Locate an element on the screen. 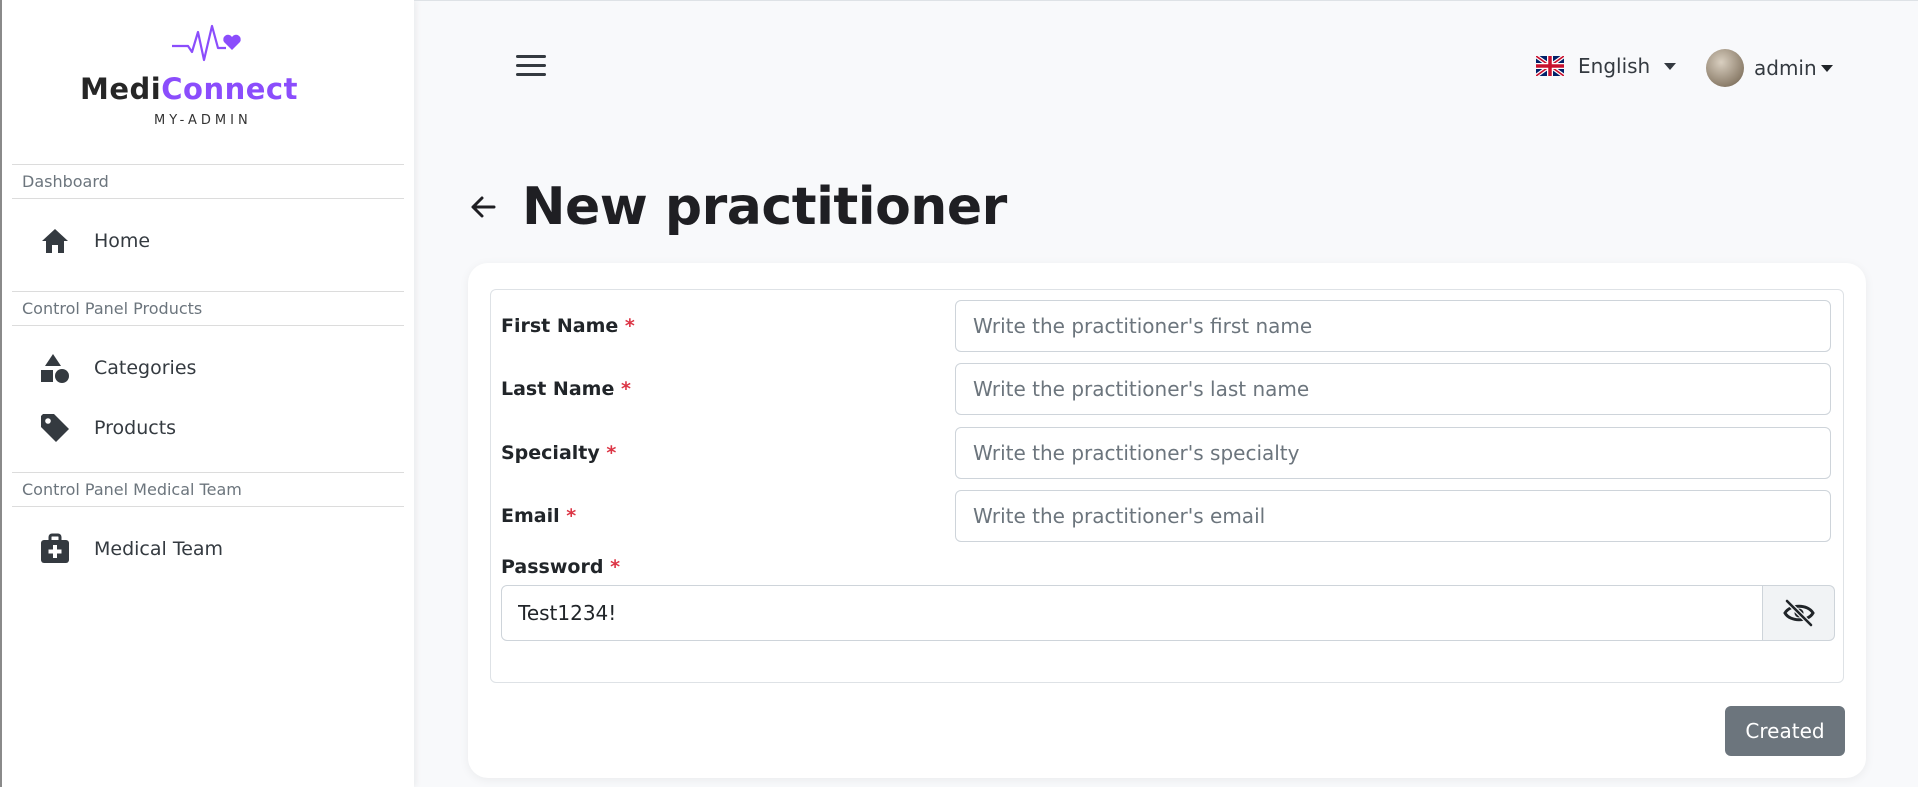  avatar is located at coordinates (1725, 68).